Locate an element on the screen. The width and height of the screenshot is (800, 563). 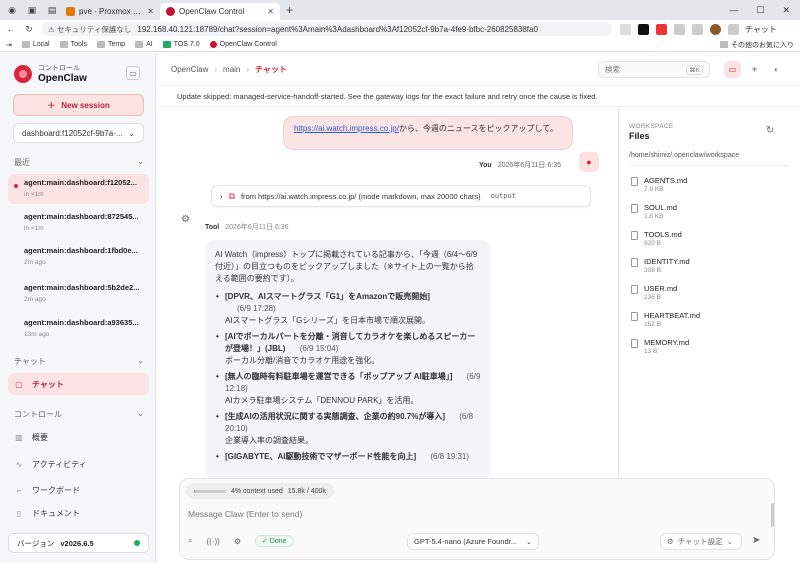
sidebar-item-overview: ▥ 概要 is located at coordinates (78, 437).